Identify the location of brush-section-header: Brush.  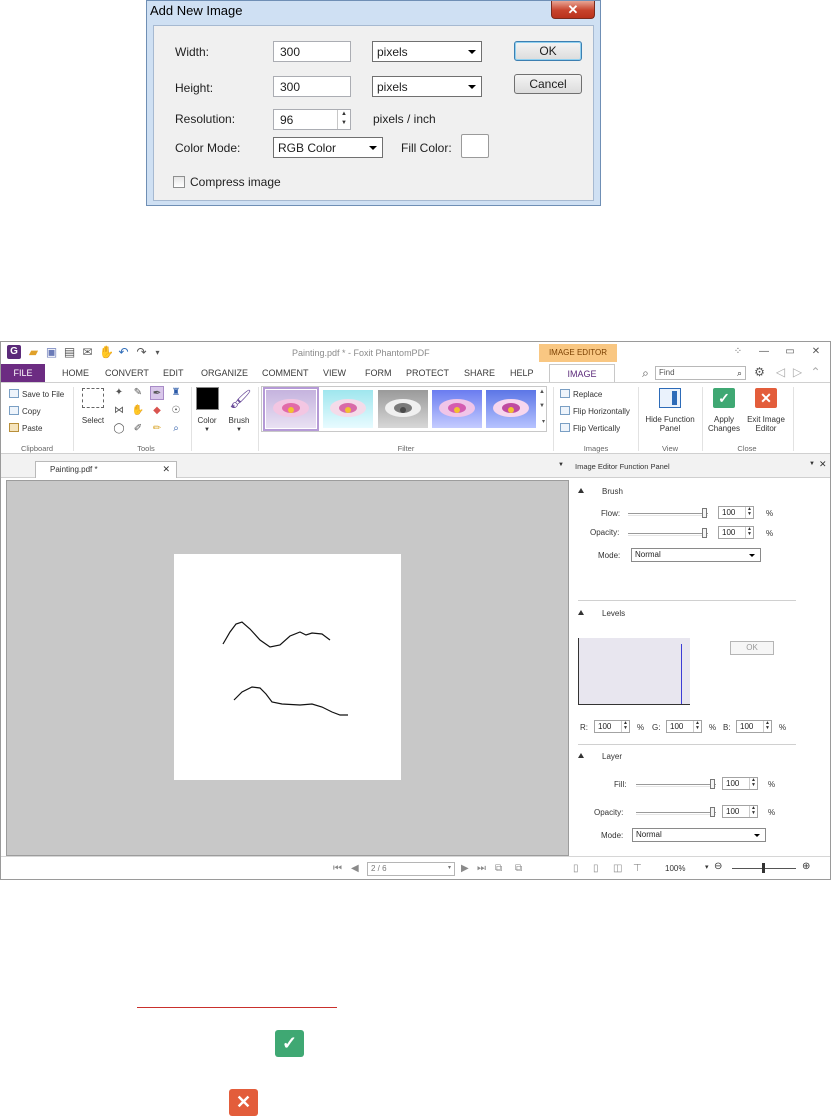
(600, 491).